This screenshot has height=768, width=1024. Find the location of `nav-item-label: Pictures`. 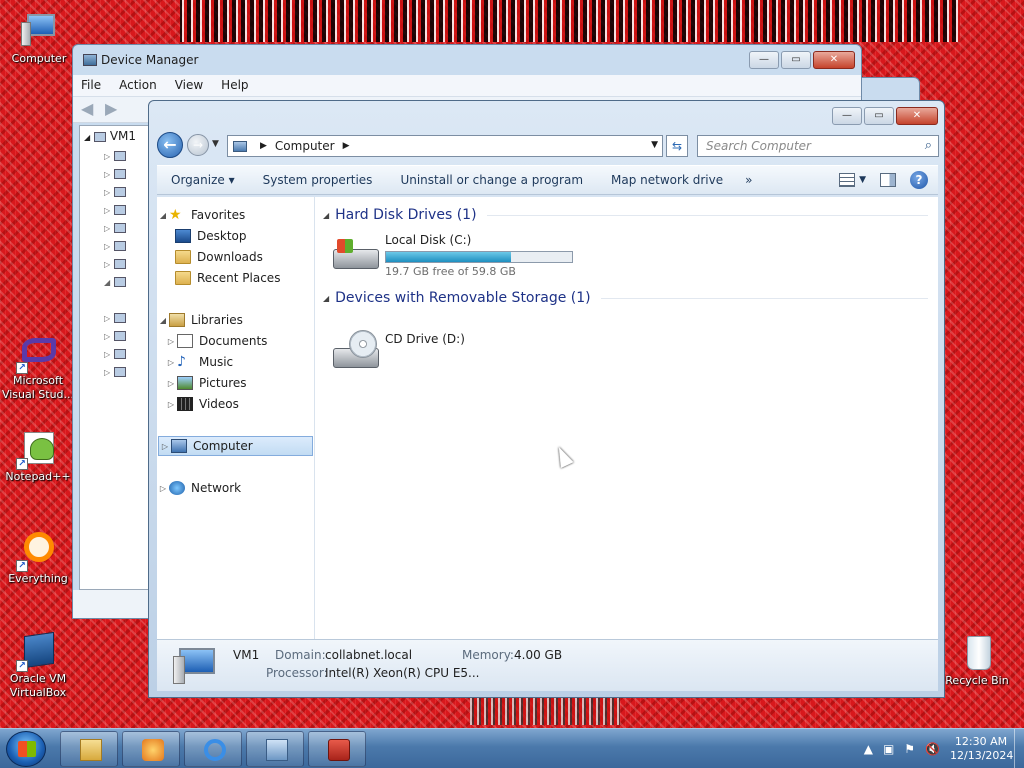

nav-item-label: Pictures is located at coordinates (223, 383).